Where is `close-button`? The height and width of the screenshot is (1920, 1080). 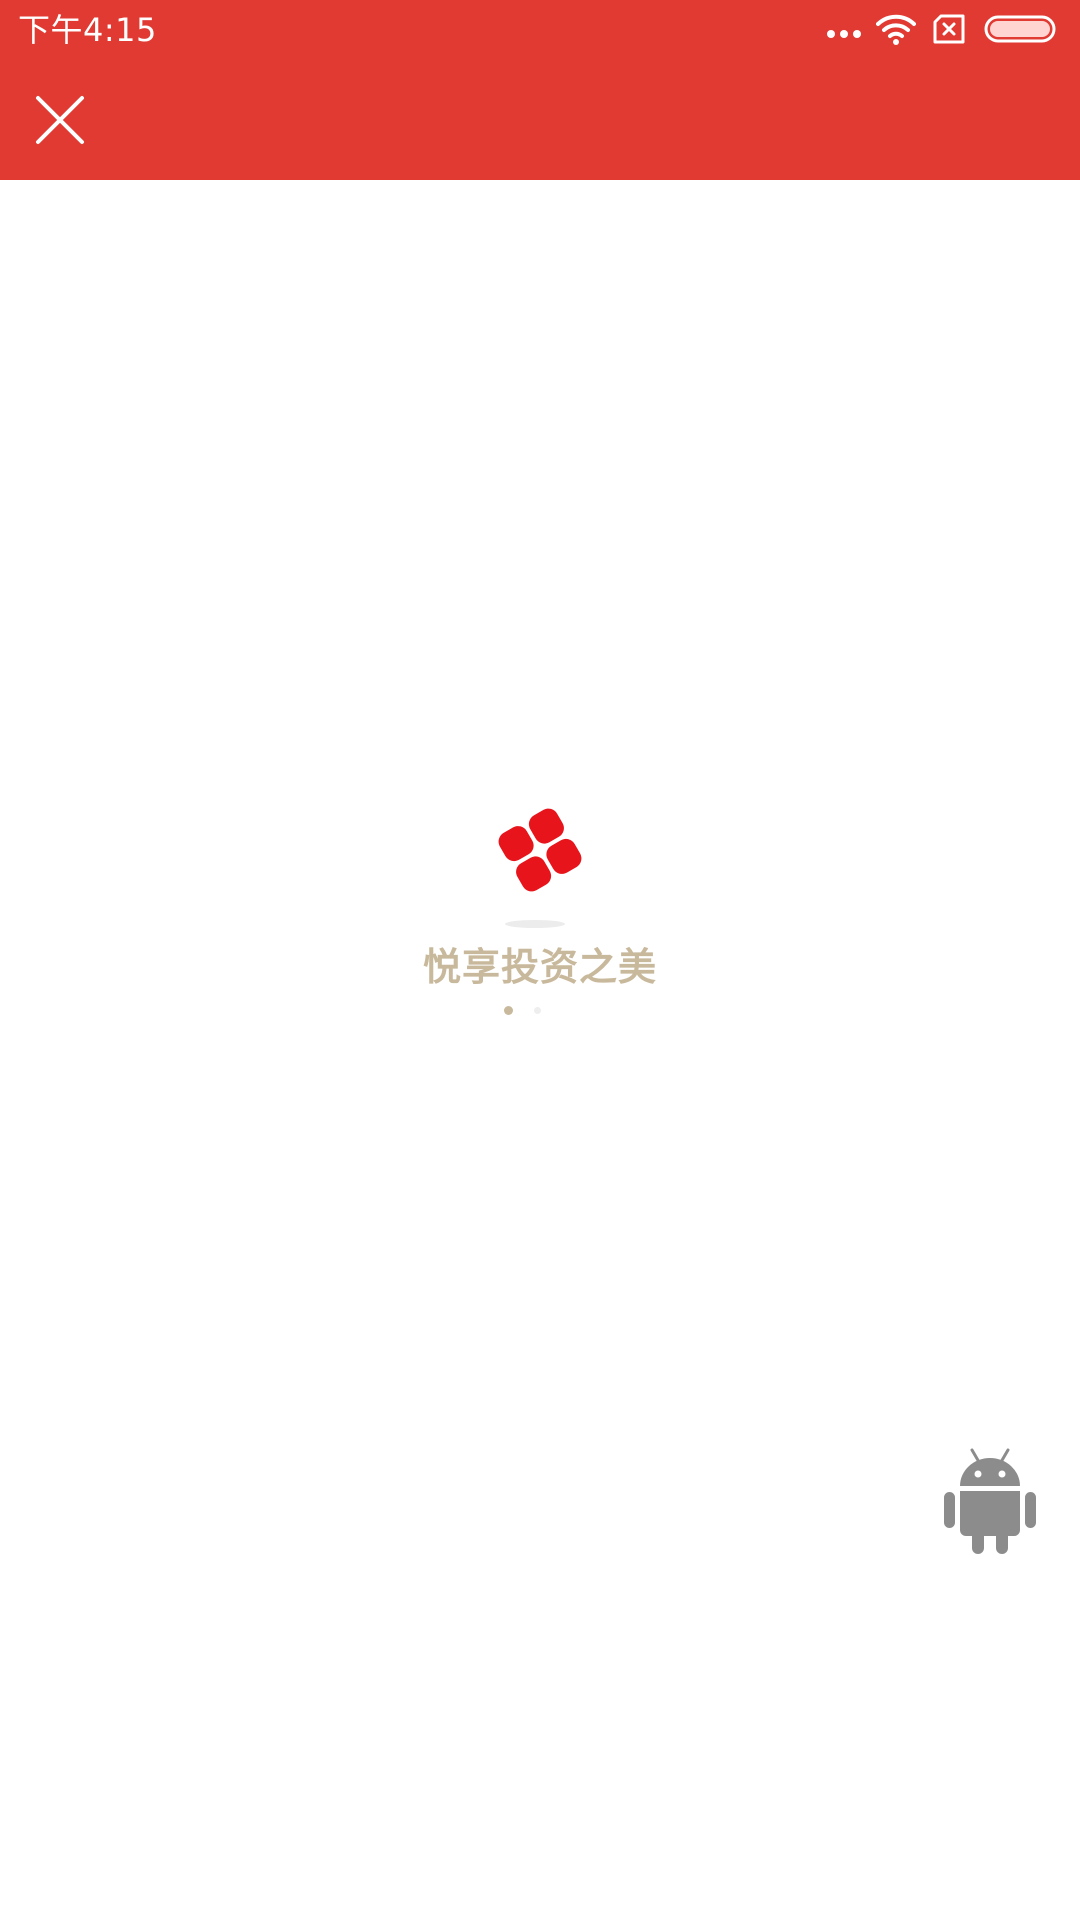
close-button is located at coordinates (60, 120).